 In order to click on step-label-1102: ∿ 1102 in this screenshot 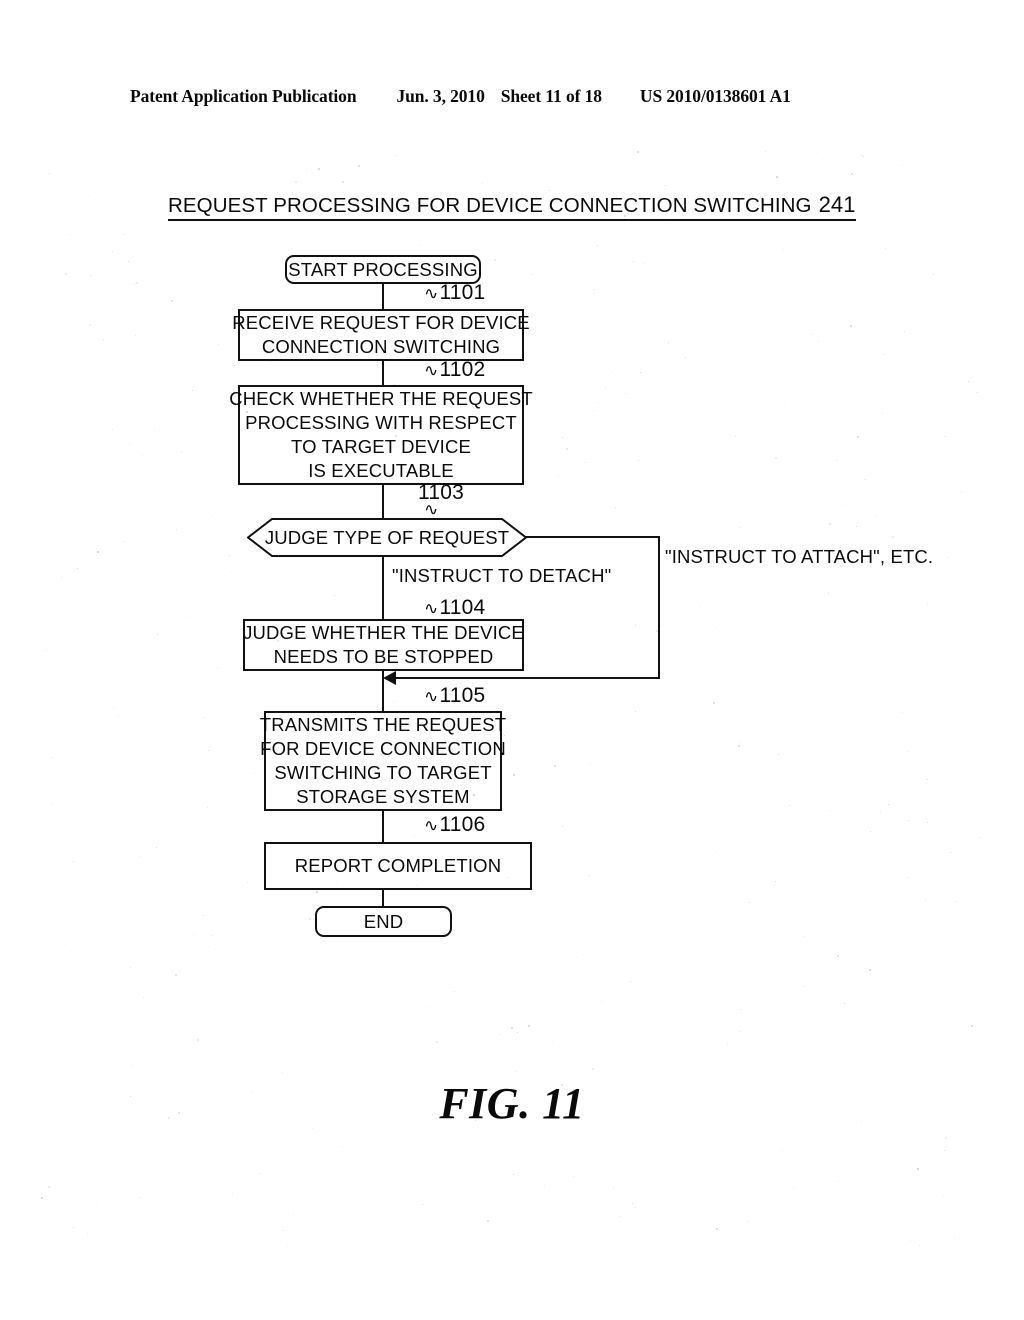, I will do `click(454, 370)`.